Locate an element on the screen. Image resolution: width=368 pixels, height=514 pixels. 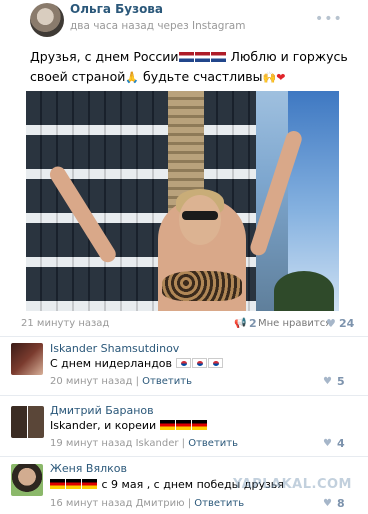
praying-hands-icon: 🙏 is located at coordinates (132, 77).